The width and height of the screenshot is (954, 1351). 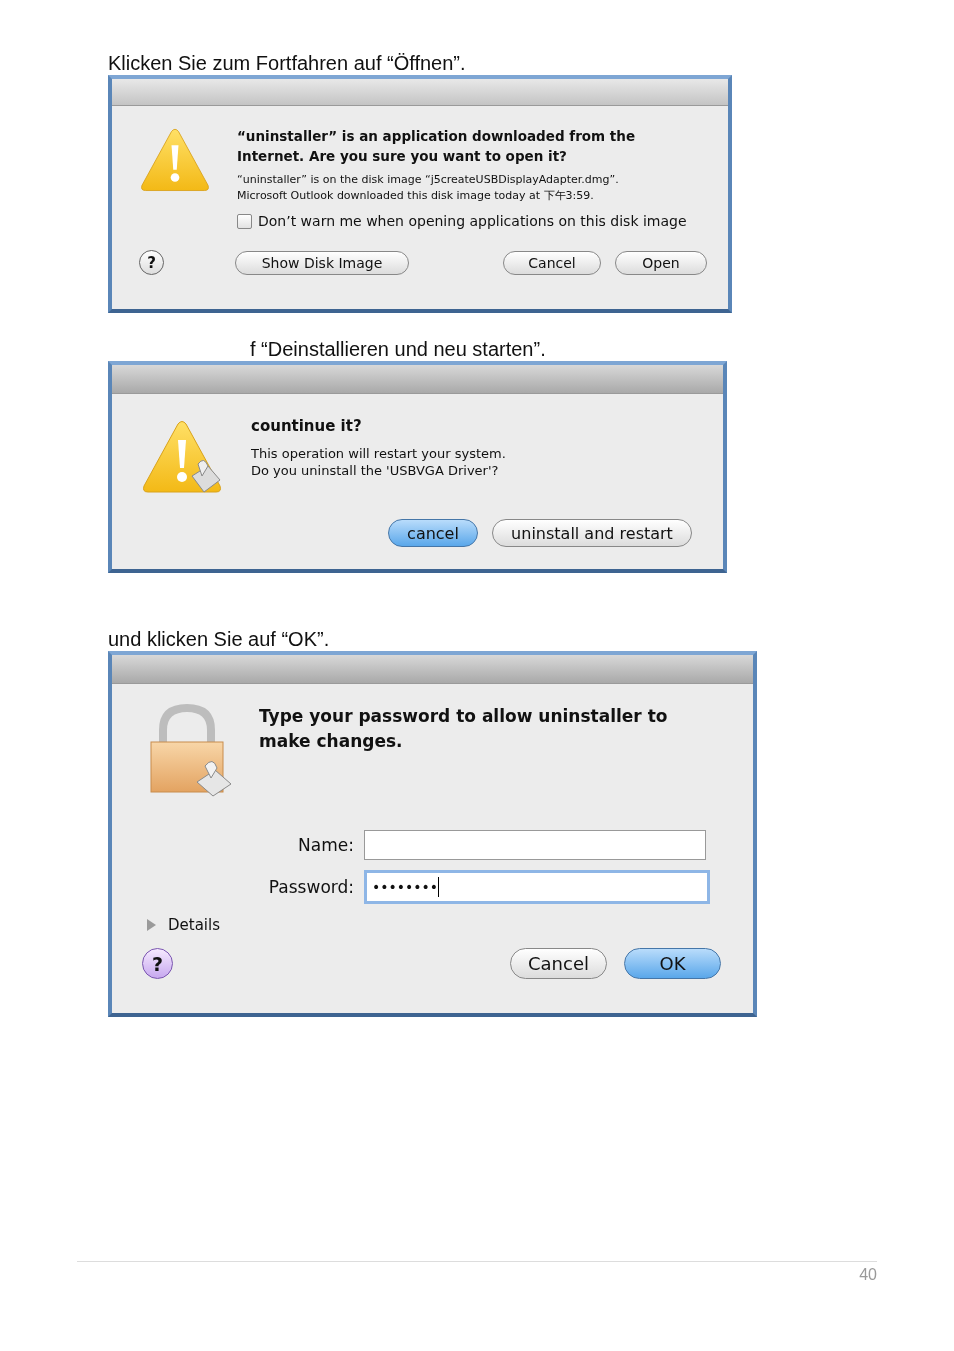 I want to click on input-field, so click(x=535, y=845).